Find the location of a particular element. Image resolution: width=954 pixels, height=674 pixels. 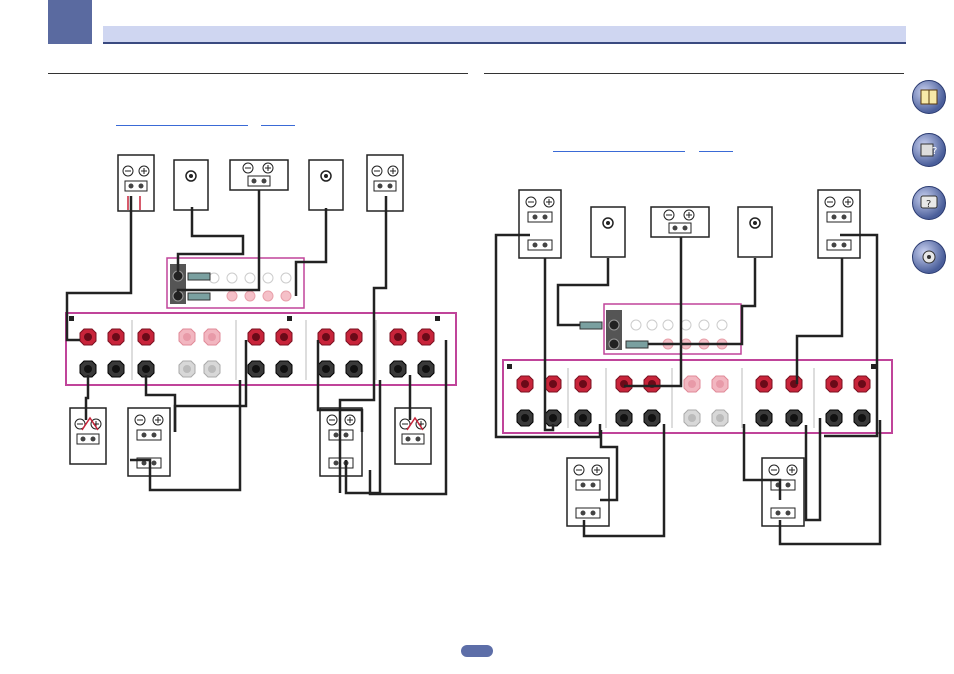

faq-icon: ? is located at coordinates (929, 203).